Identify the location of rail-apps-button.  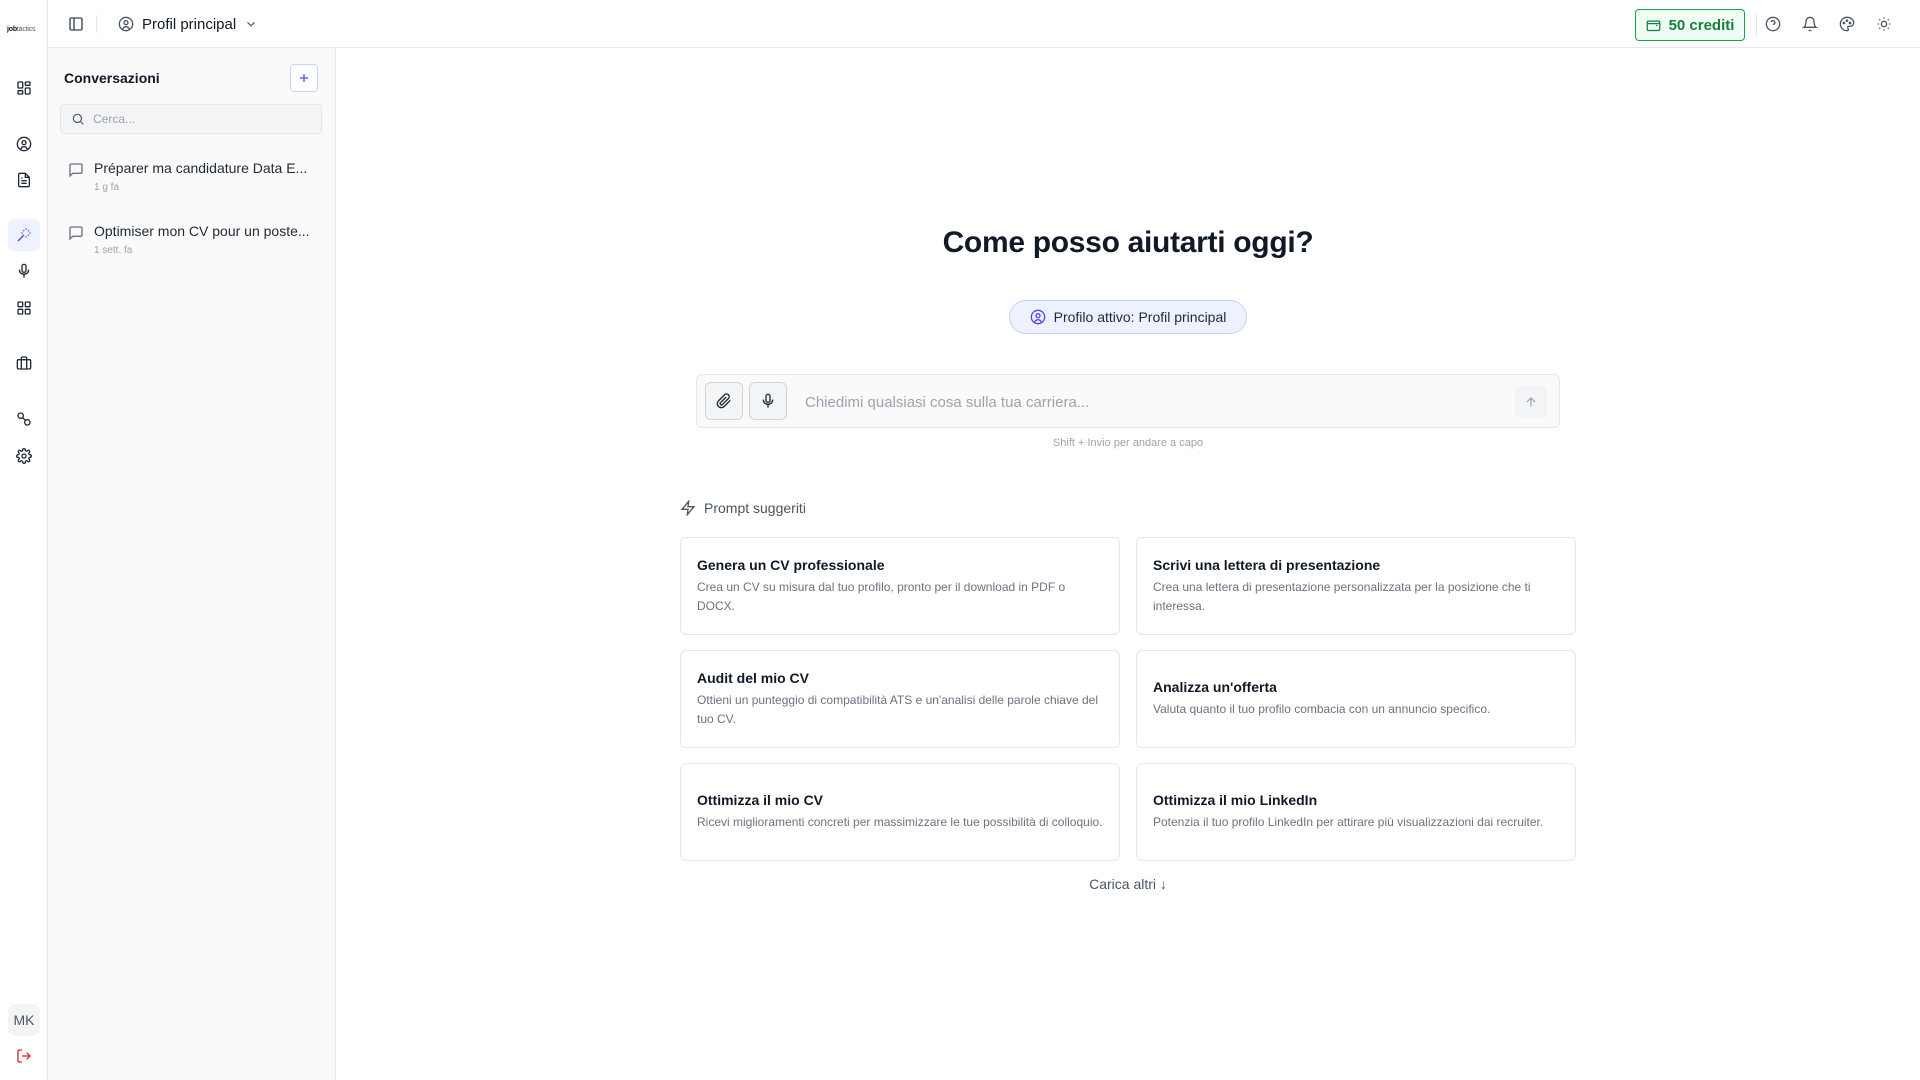
(24, 308).